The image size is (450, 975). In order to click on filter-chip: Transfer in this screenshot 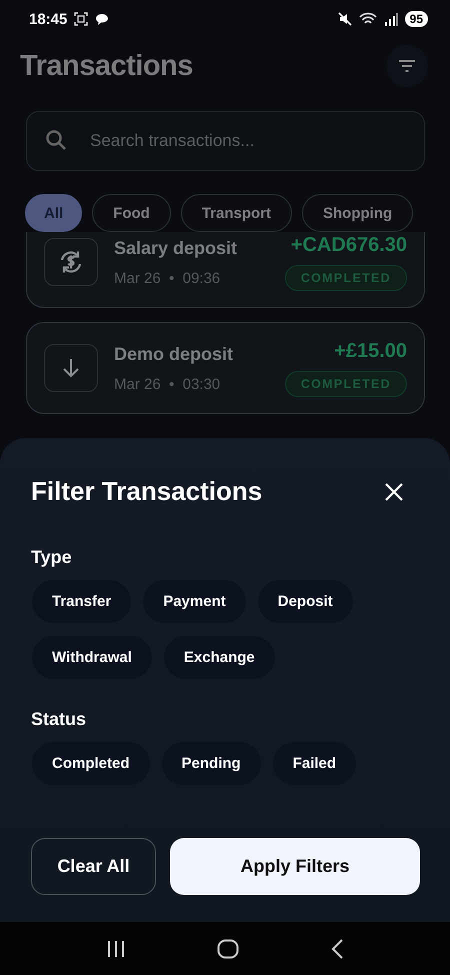, I will do `click(82, 601)`.